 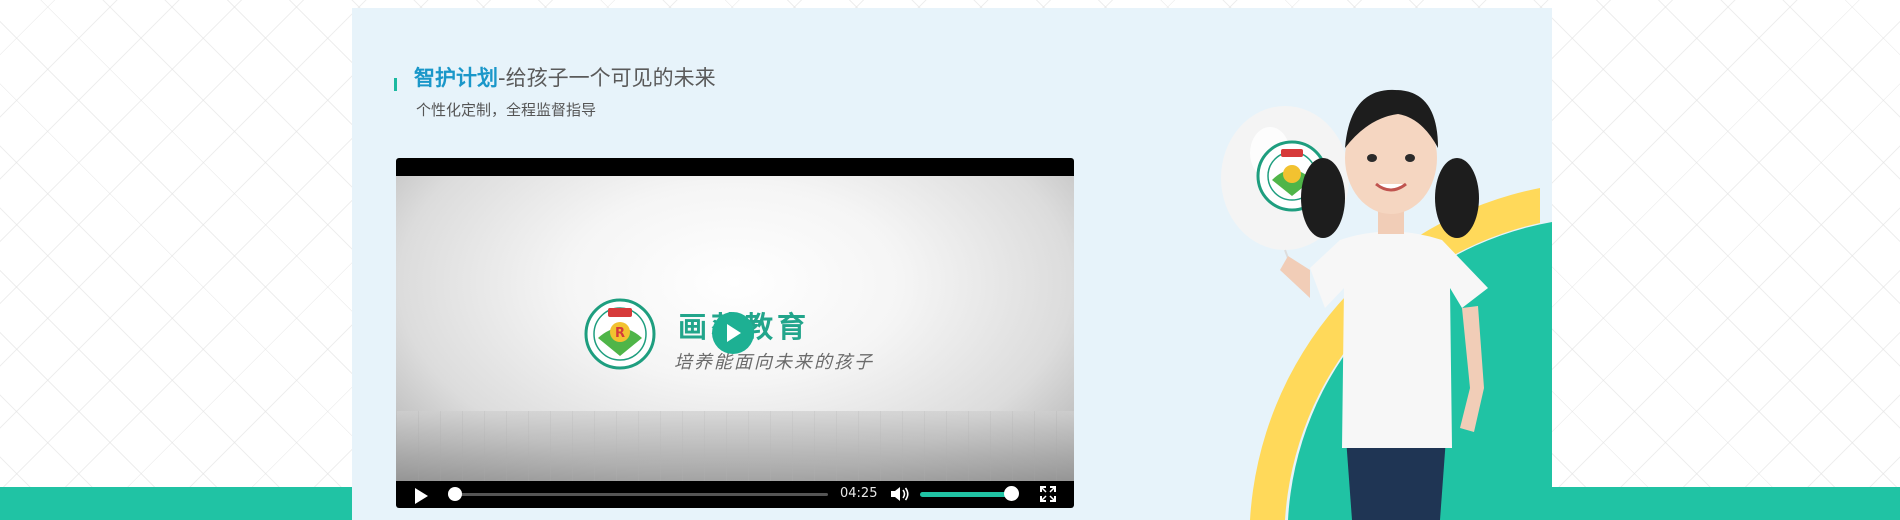 What do you see at coordinates (859, 493) in the screenshot?
I see `video-time: 04:25` at bounding box center [859, 493].